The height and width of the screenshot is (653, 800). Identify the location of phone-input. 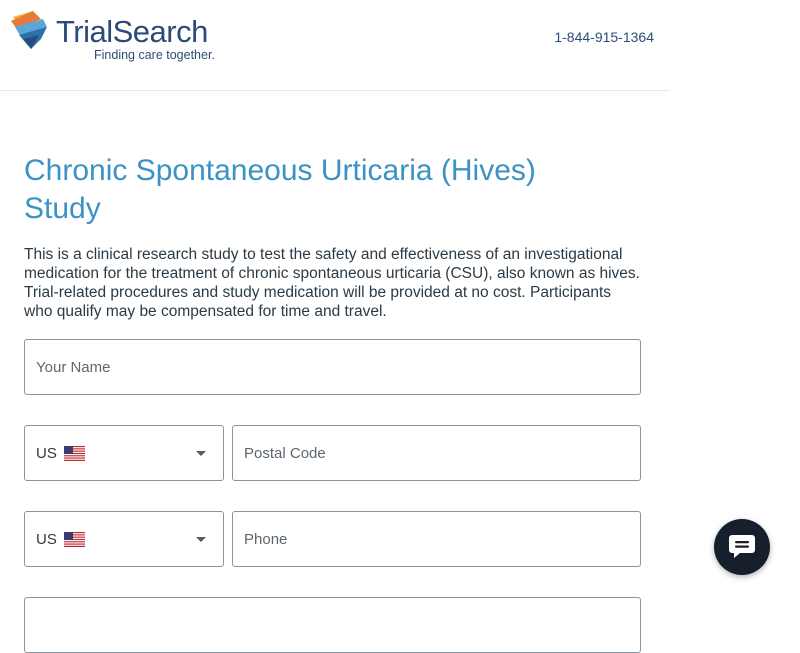
(436, 539).